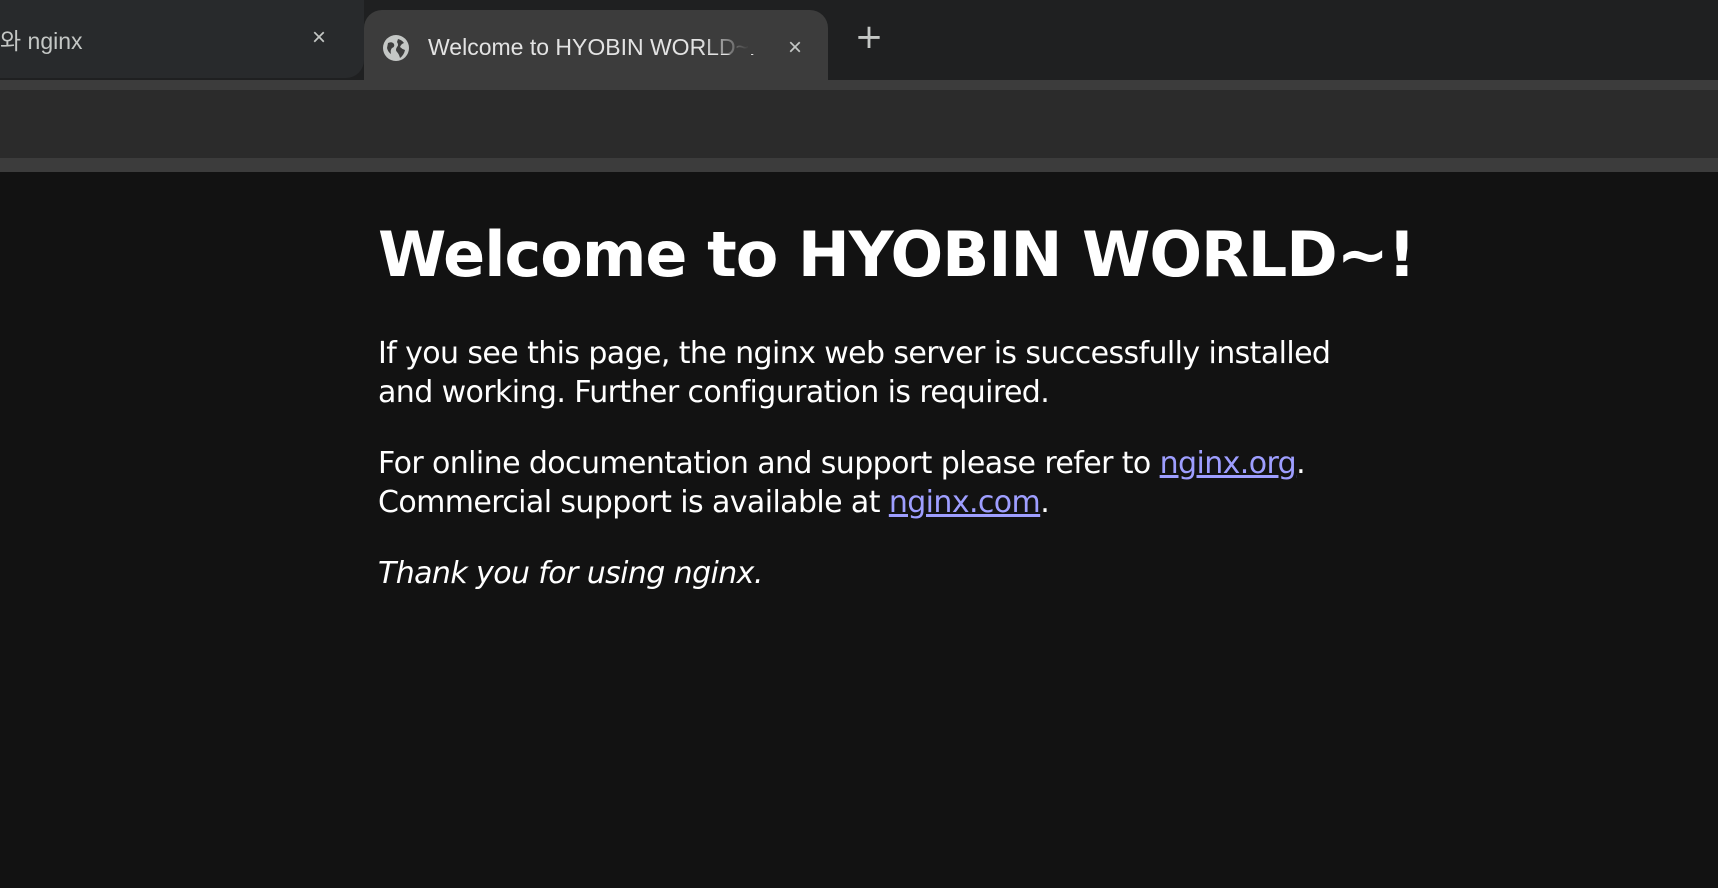 The image size is (1718, 888). Describe the element at coordinates (731, 37) in the screenshot. I see `tab-title-fade` at that location.